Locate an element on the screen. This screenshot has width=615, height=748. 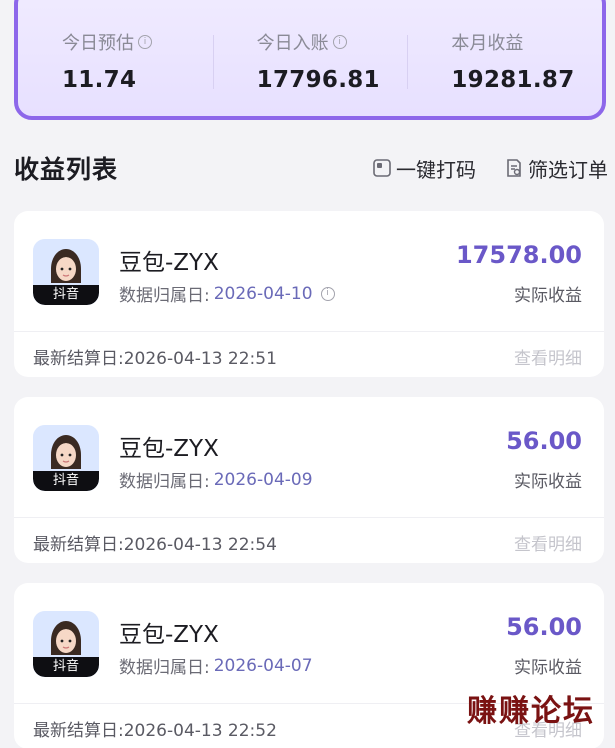
section-title: 收益列表 is located at coordinates (66, 169).